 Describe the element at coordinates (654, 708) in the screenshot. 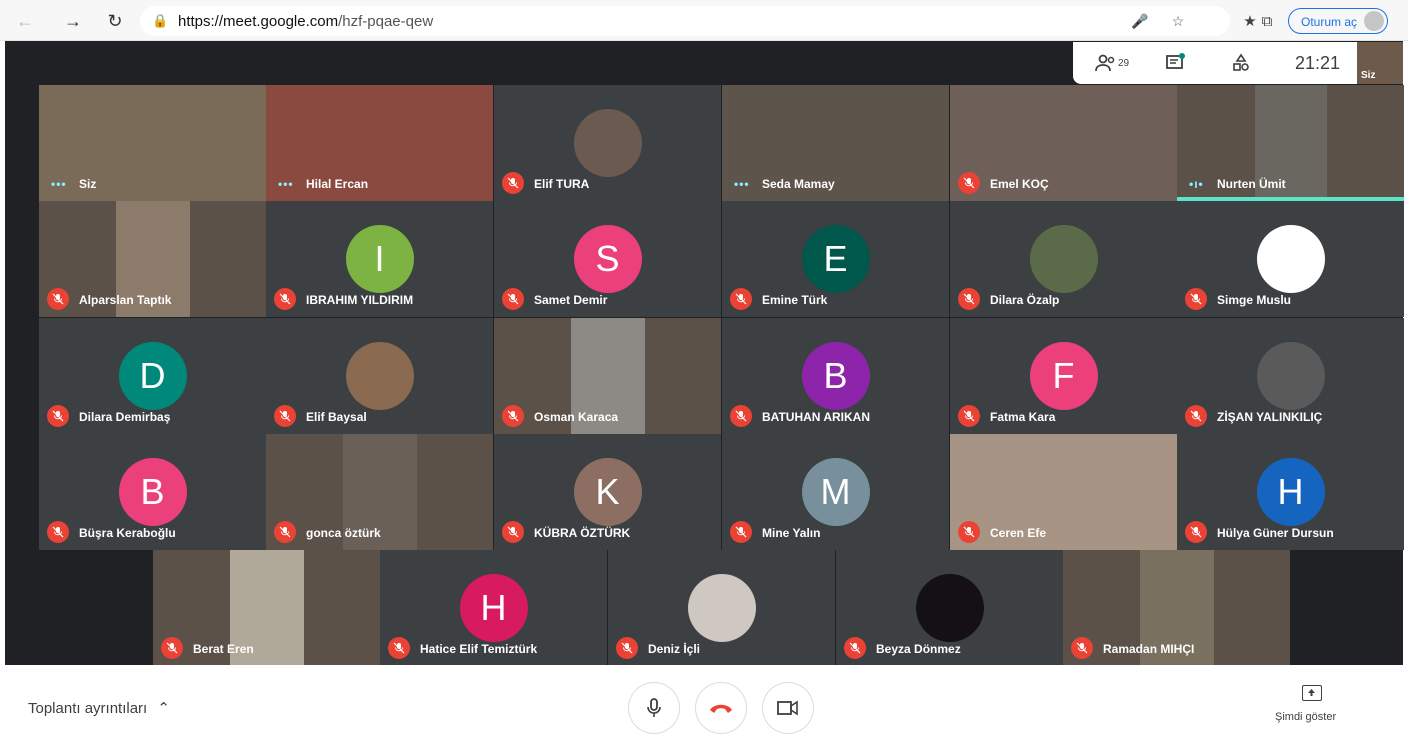

I see `microphone-button` at that location.